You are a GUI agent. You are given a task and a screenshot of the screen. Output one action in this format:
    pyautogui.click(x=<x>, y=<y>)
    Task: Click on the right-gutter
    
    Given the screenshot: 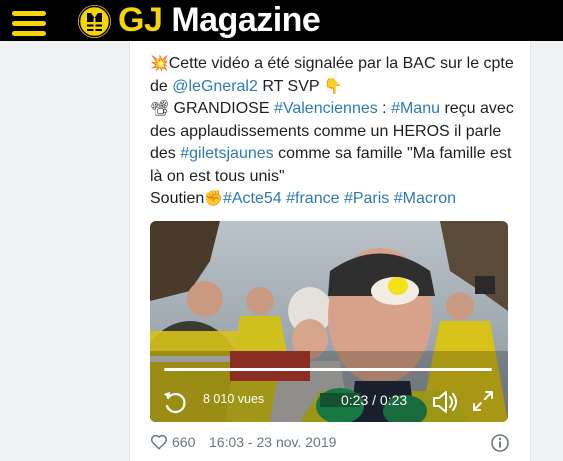 What is the action you would take?
    pyautogui.click(x=546, y=251)
    